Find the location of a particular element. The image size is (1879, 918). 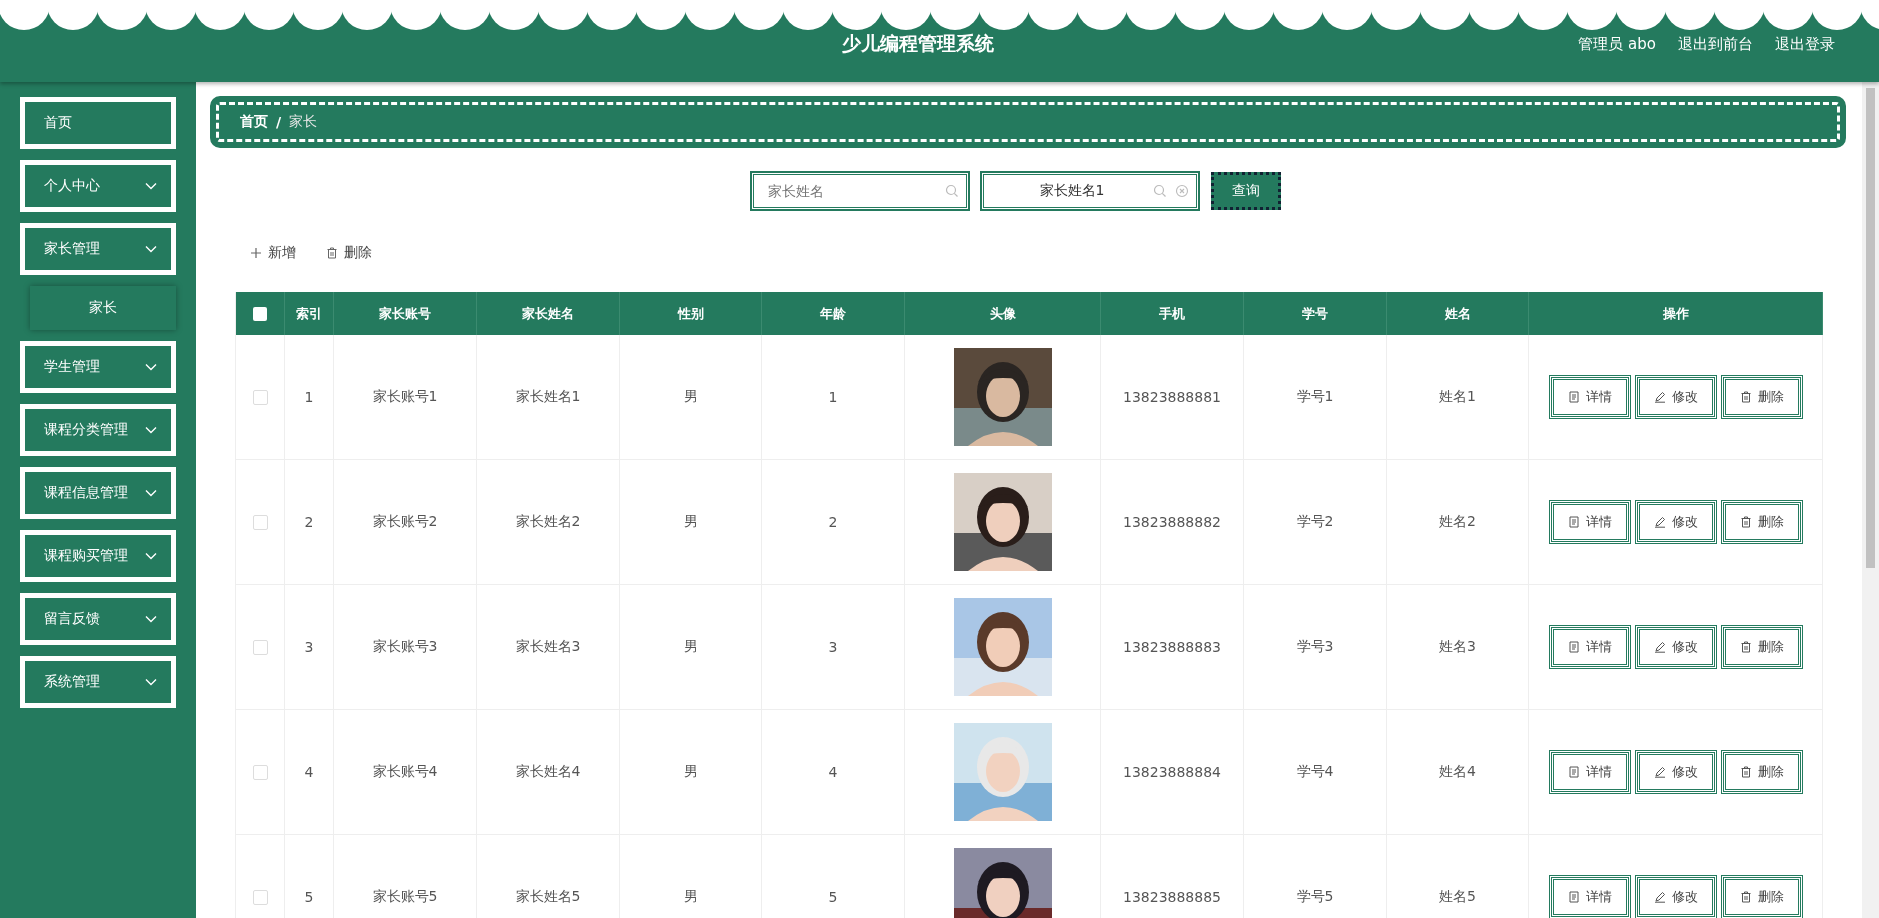

column-header: 索引 is located at coordinates (309, 313).